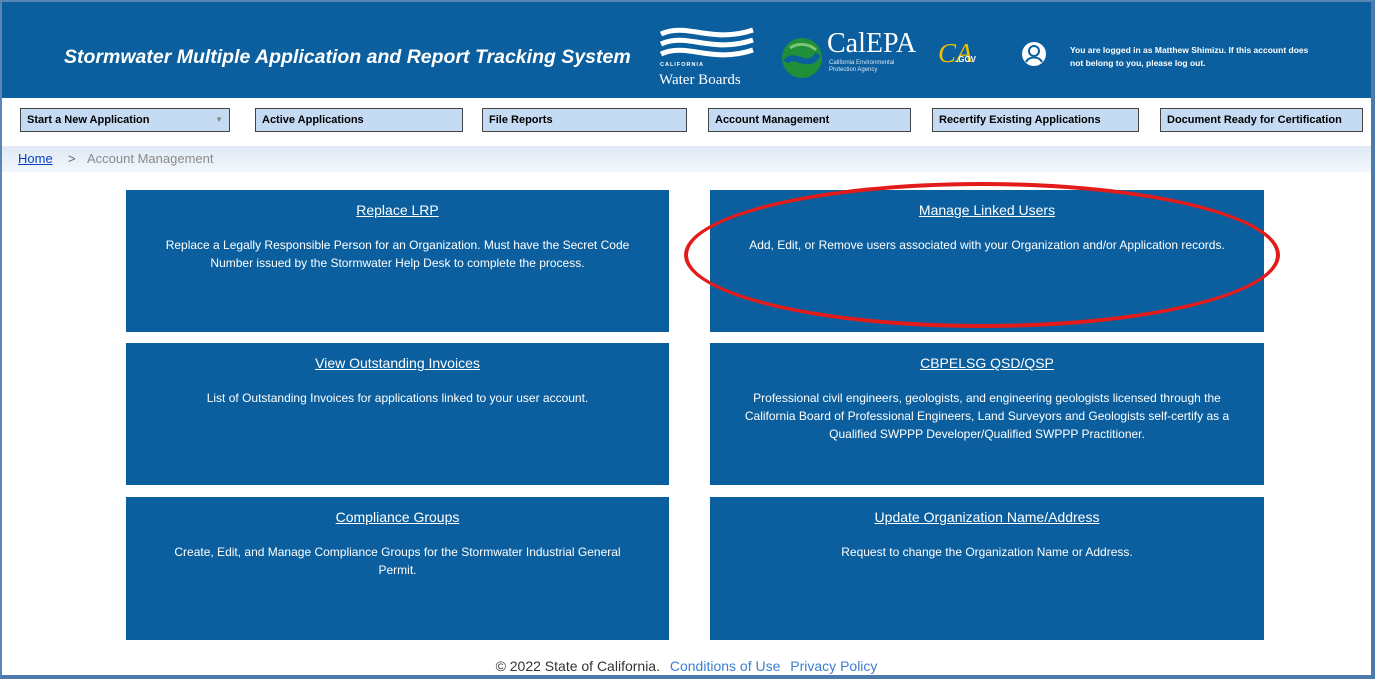 This screenshot has height=682, width=1385. I want to click on tile-title-link: Compliance Groups, so click(397, 517).